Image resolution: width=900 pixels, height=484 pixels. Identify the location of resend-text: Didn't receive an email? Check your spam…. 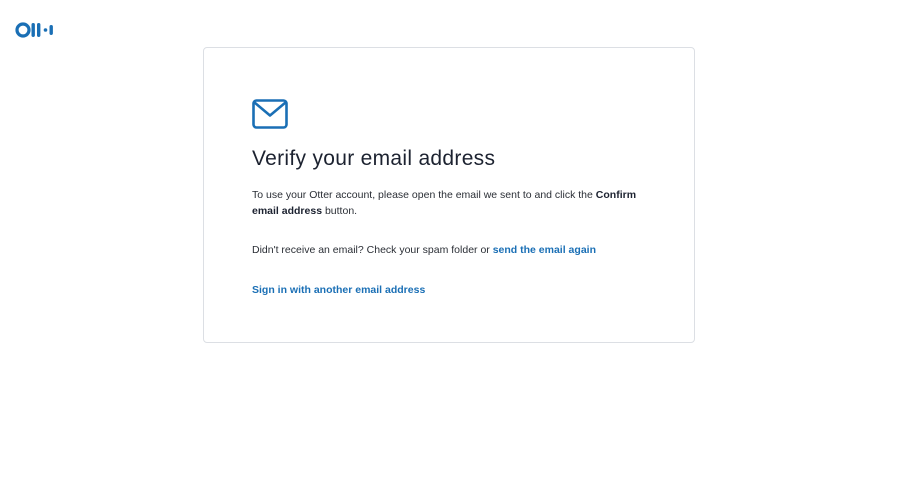
(424, 250).